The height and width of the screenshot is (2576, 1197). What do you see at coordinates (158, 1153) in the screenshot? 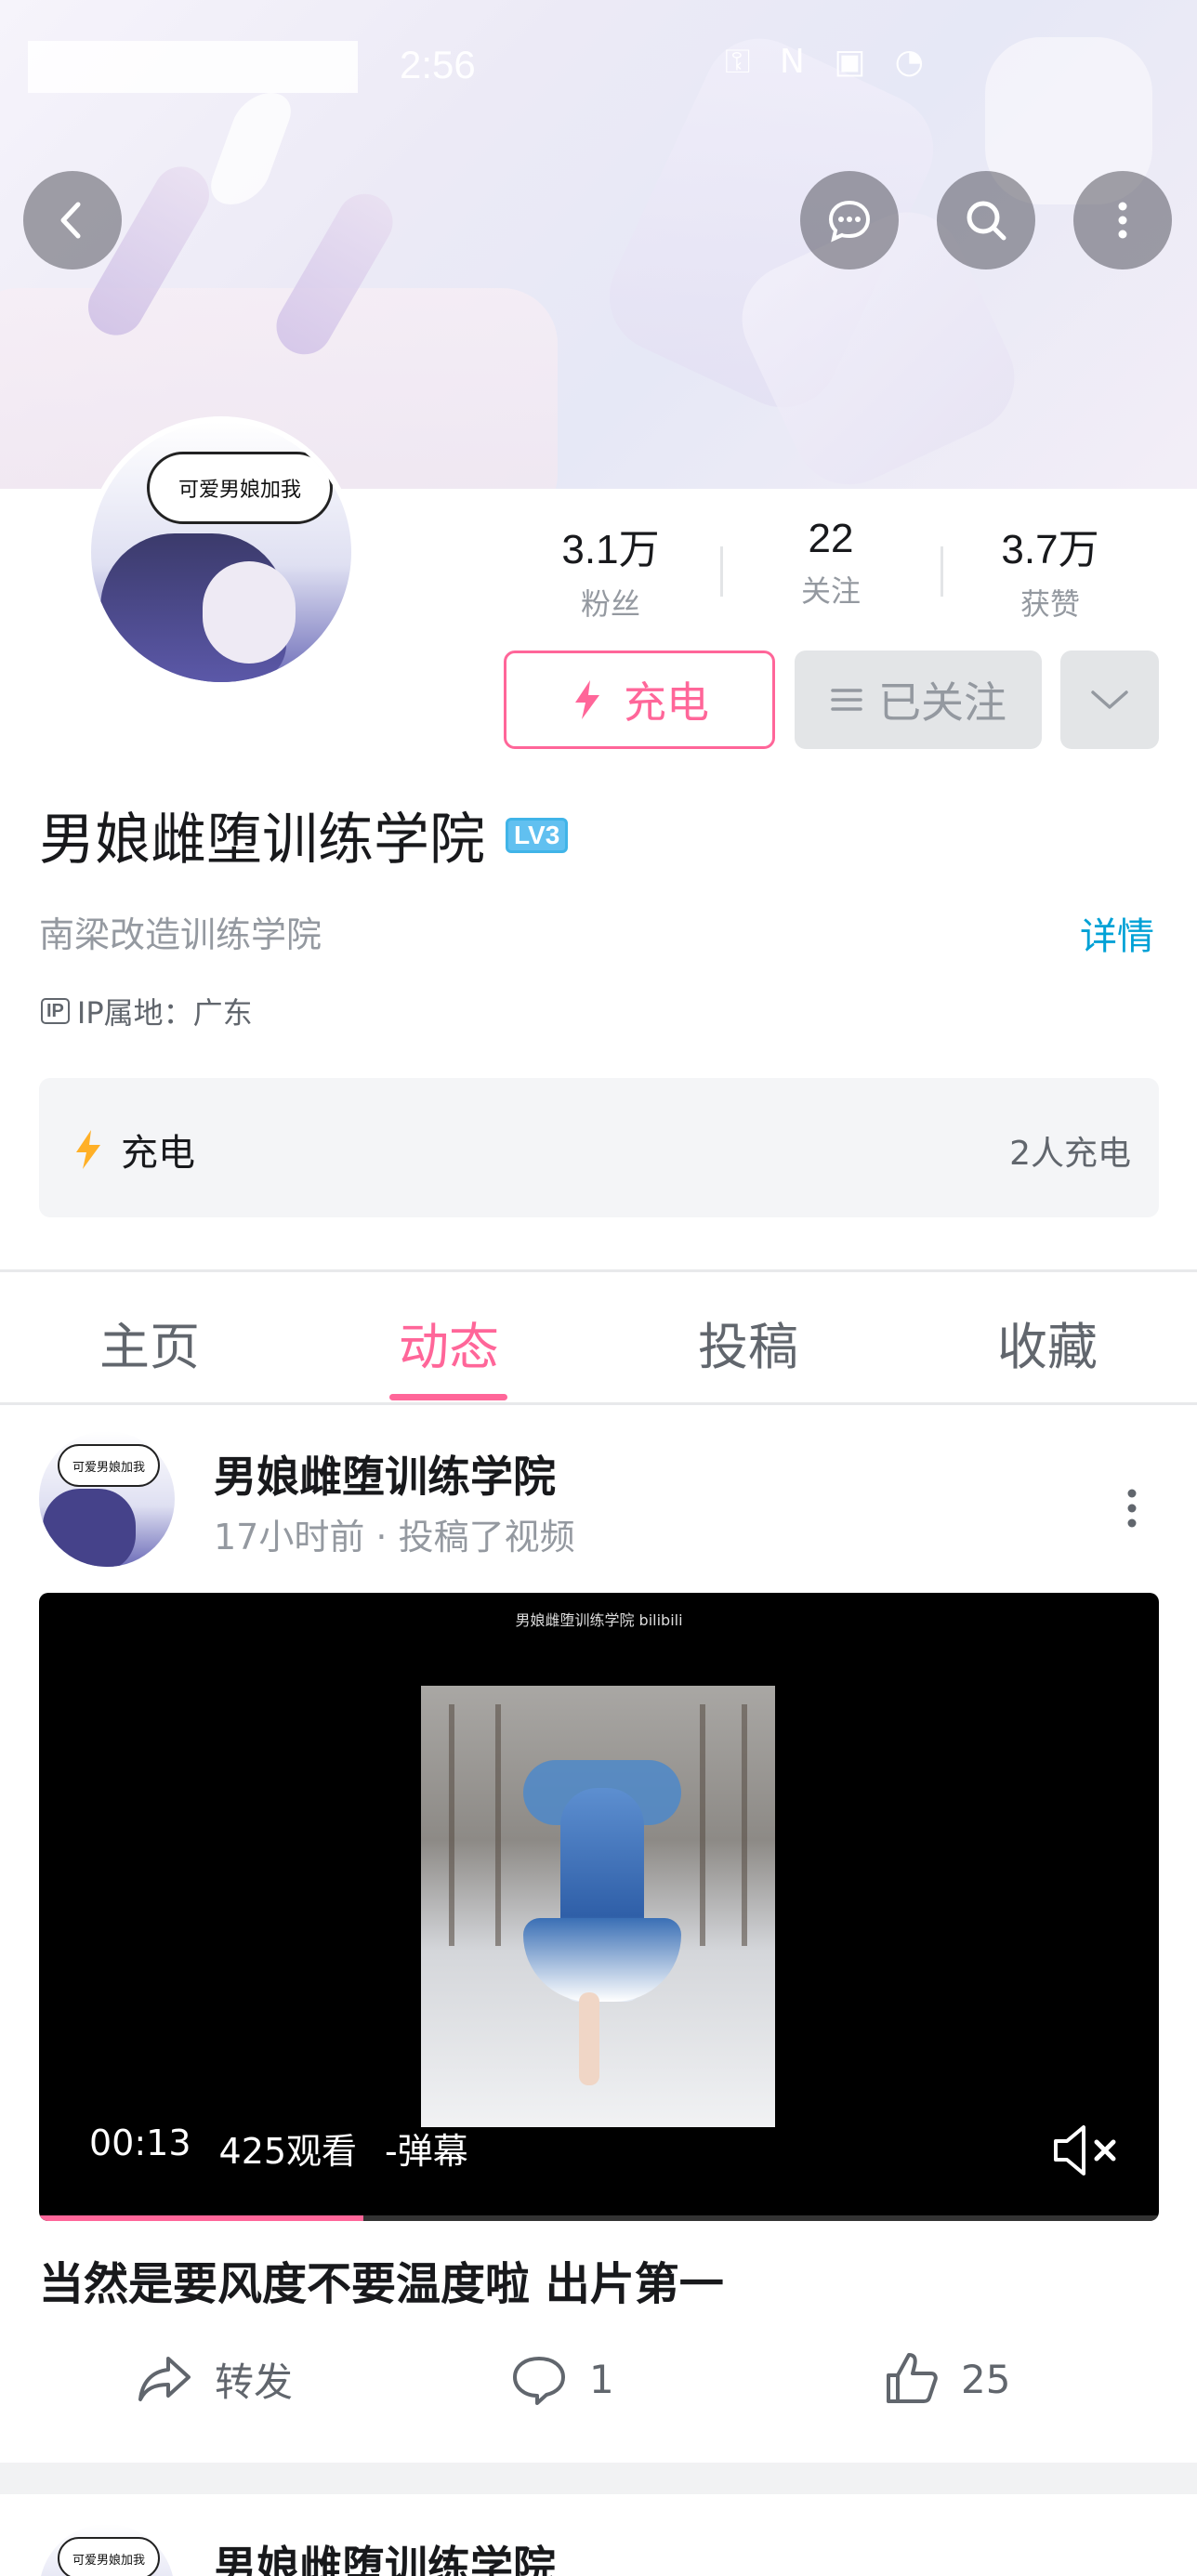
I see `charge-card-label: 充电` at bounding box center [158, 1153].